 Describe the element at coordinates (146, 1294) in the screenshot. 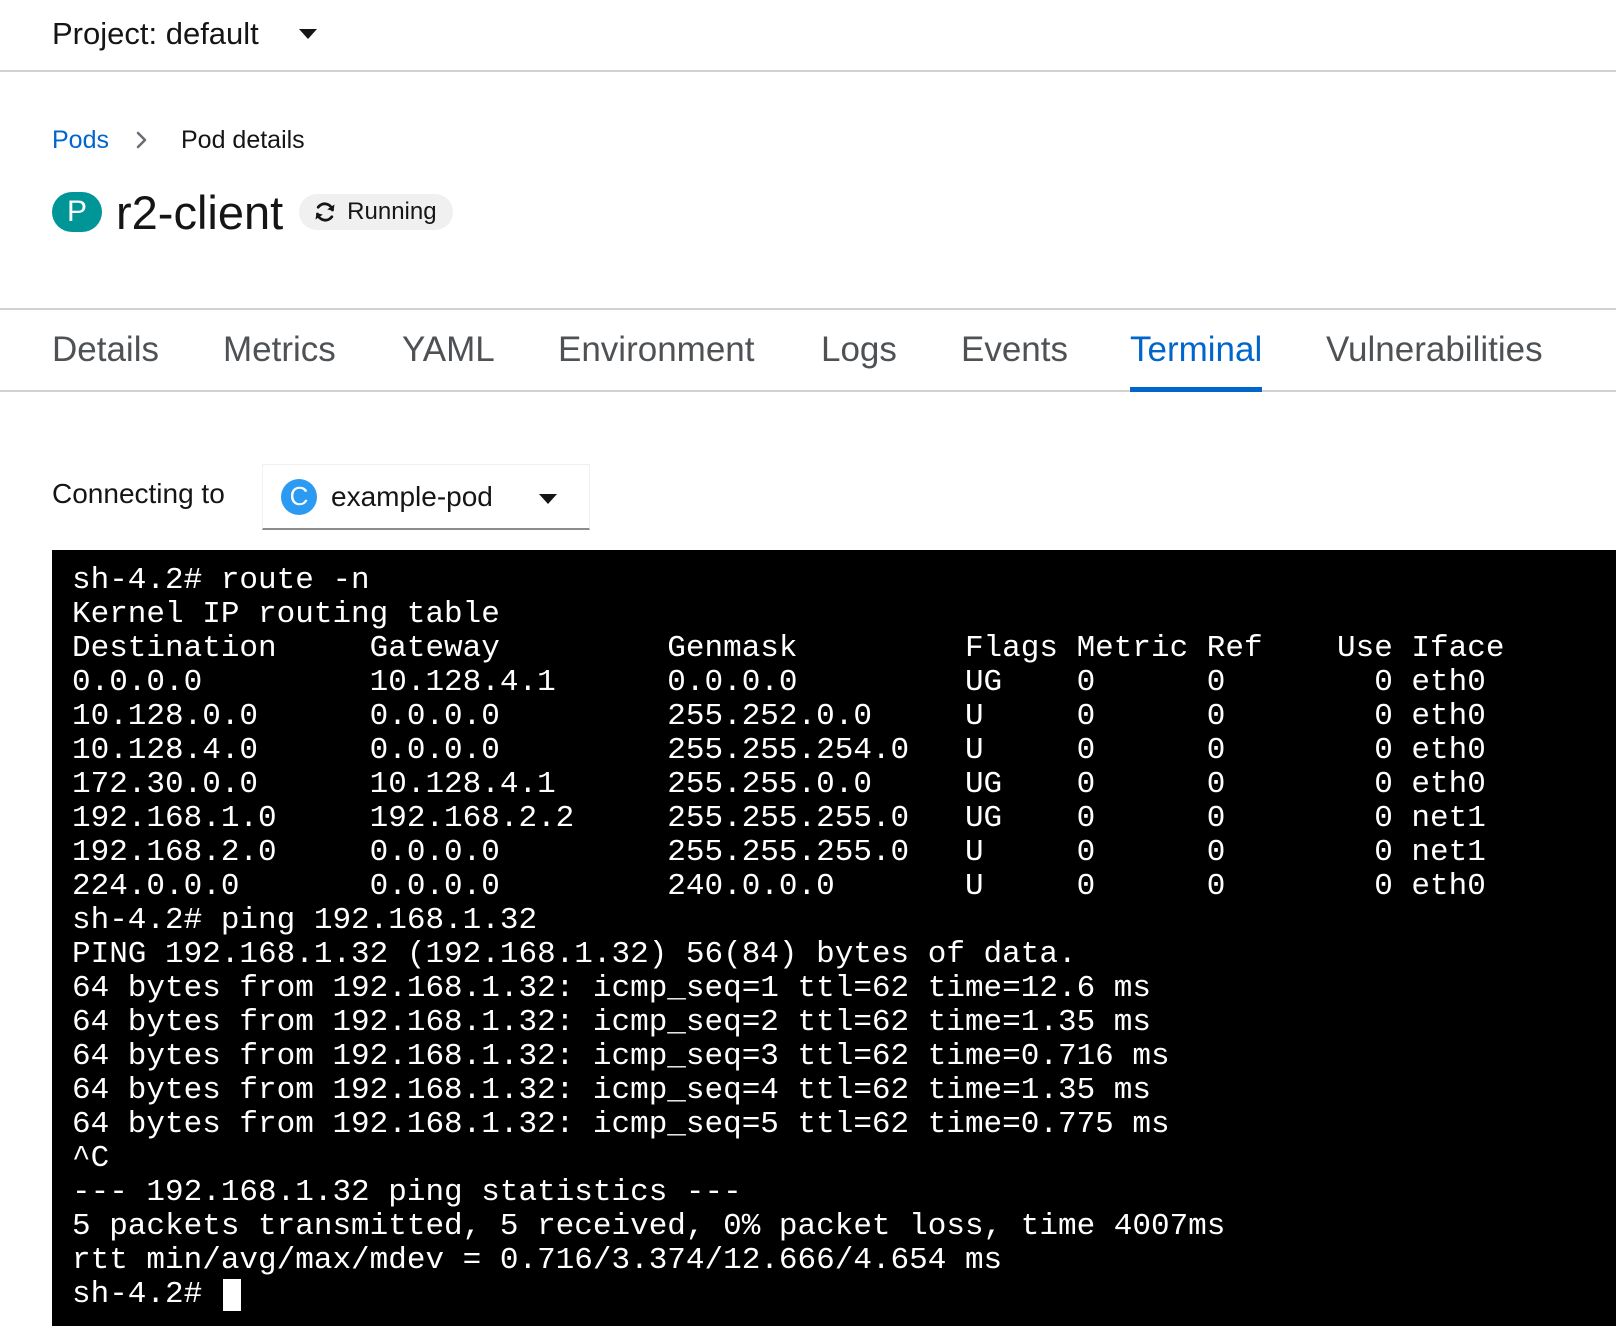

I see `terminal-prompt: sh-4.2#` at that location.